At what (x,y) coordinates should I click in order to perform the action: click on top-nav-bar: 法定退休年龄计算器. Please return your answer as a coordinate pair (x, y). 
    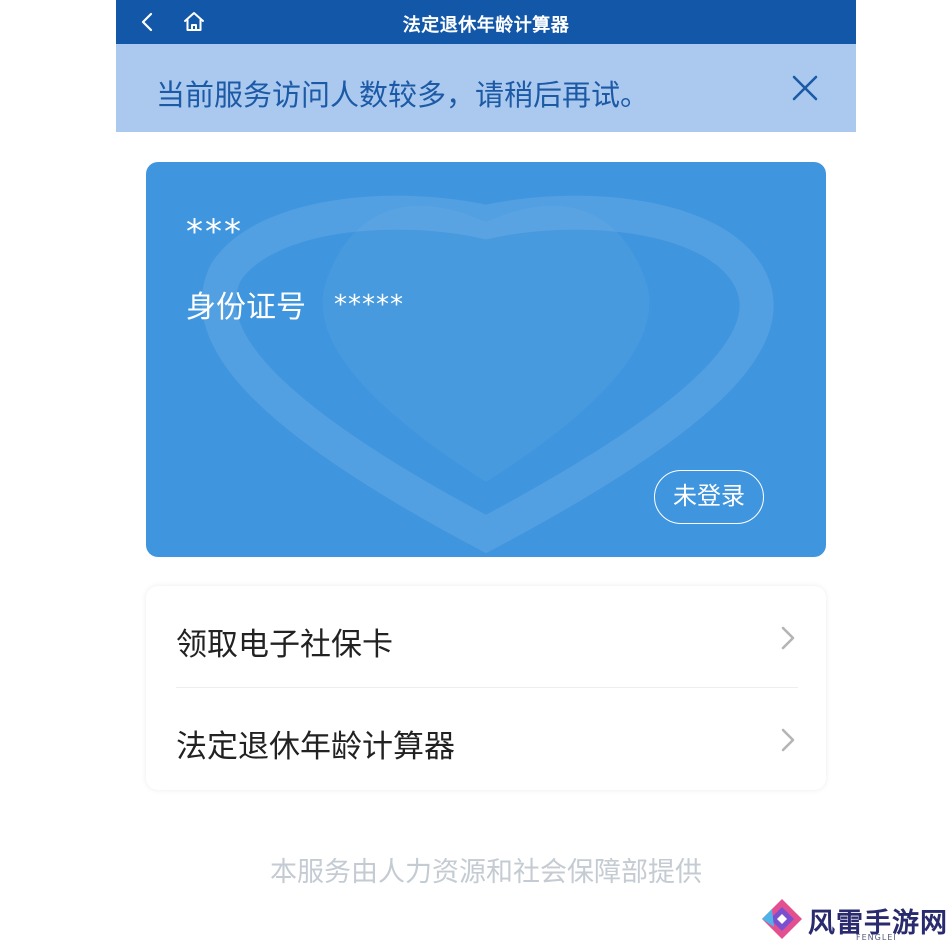
    Looking at the image, I should click on (486, 22).